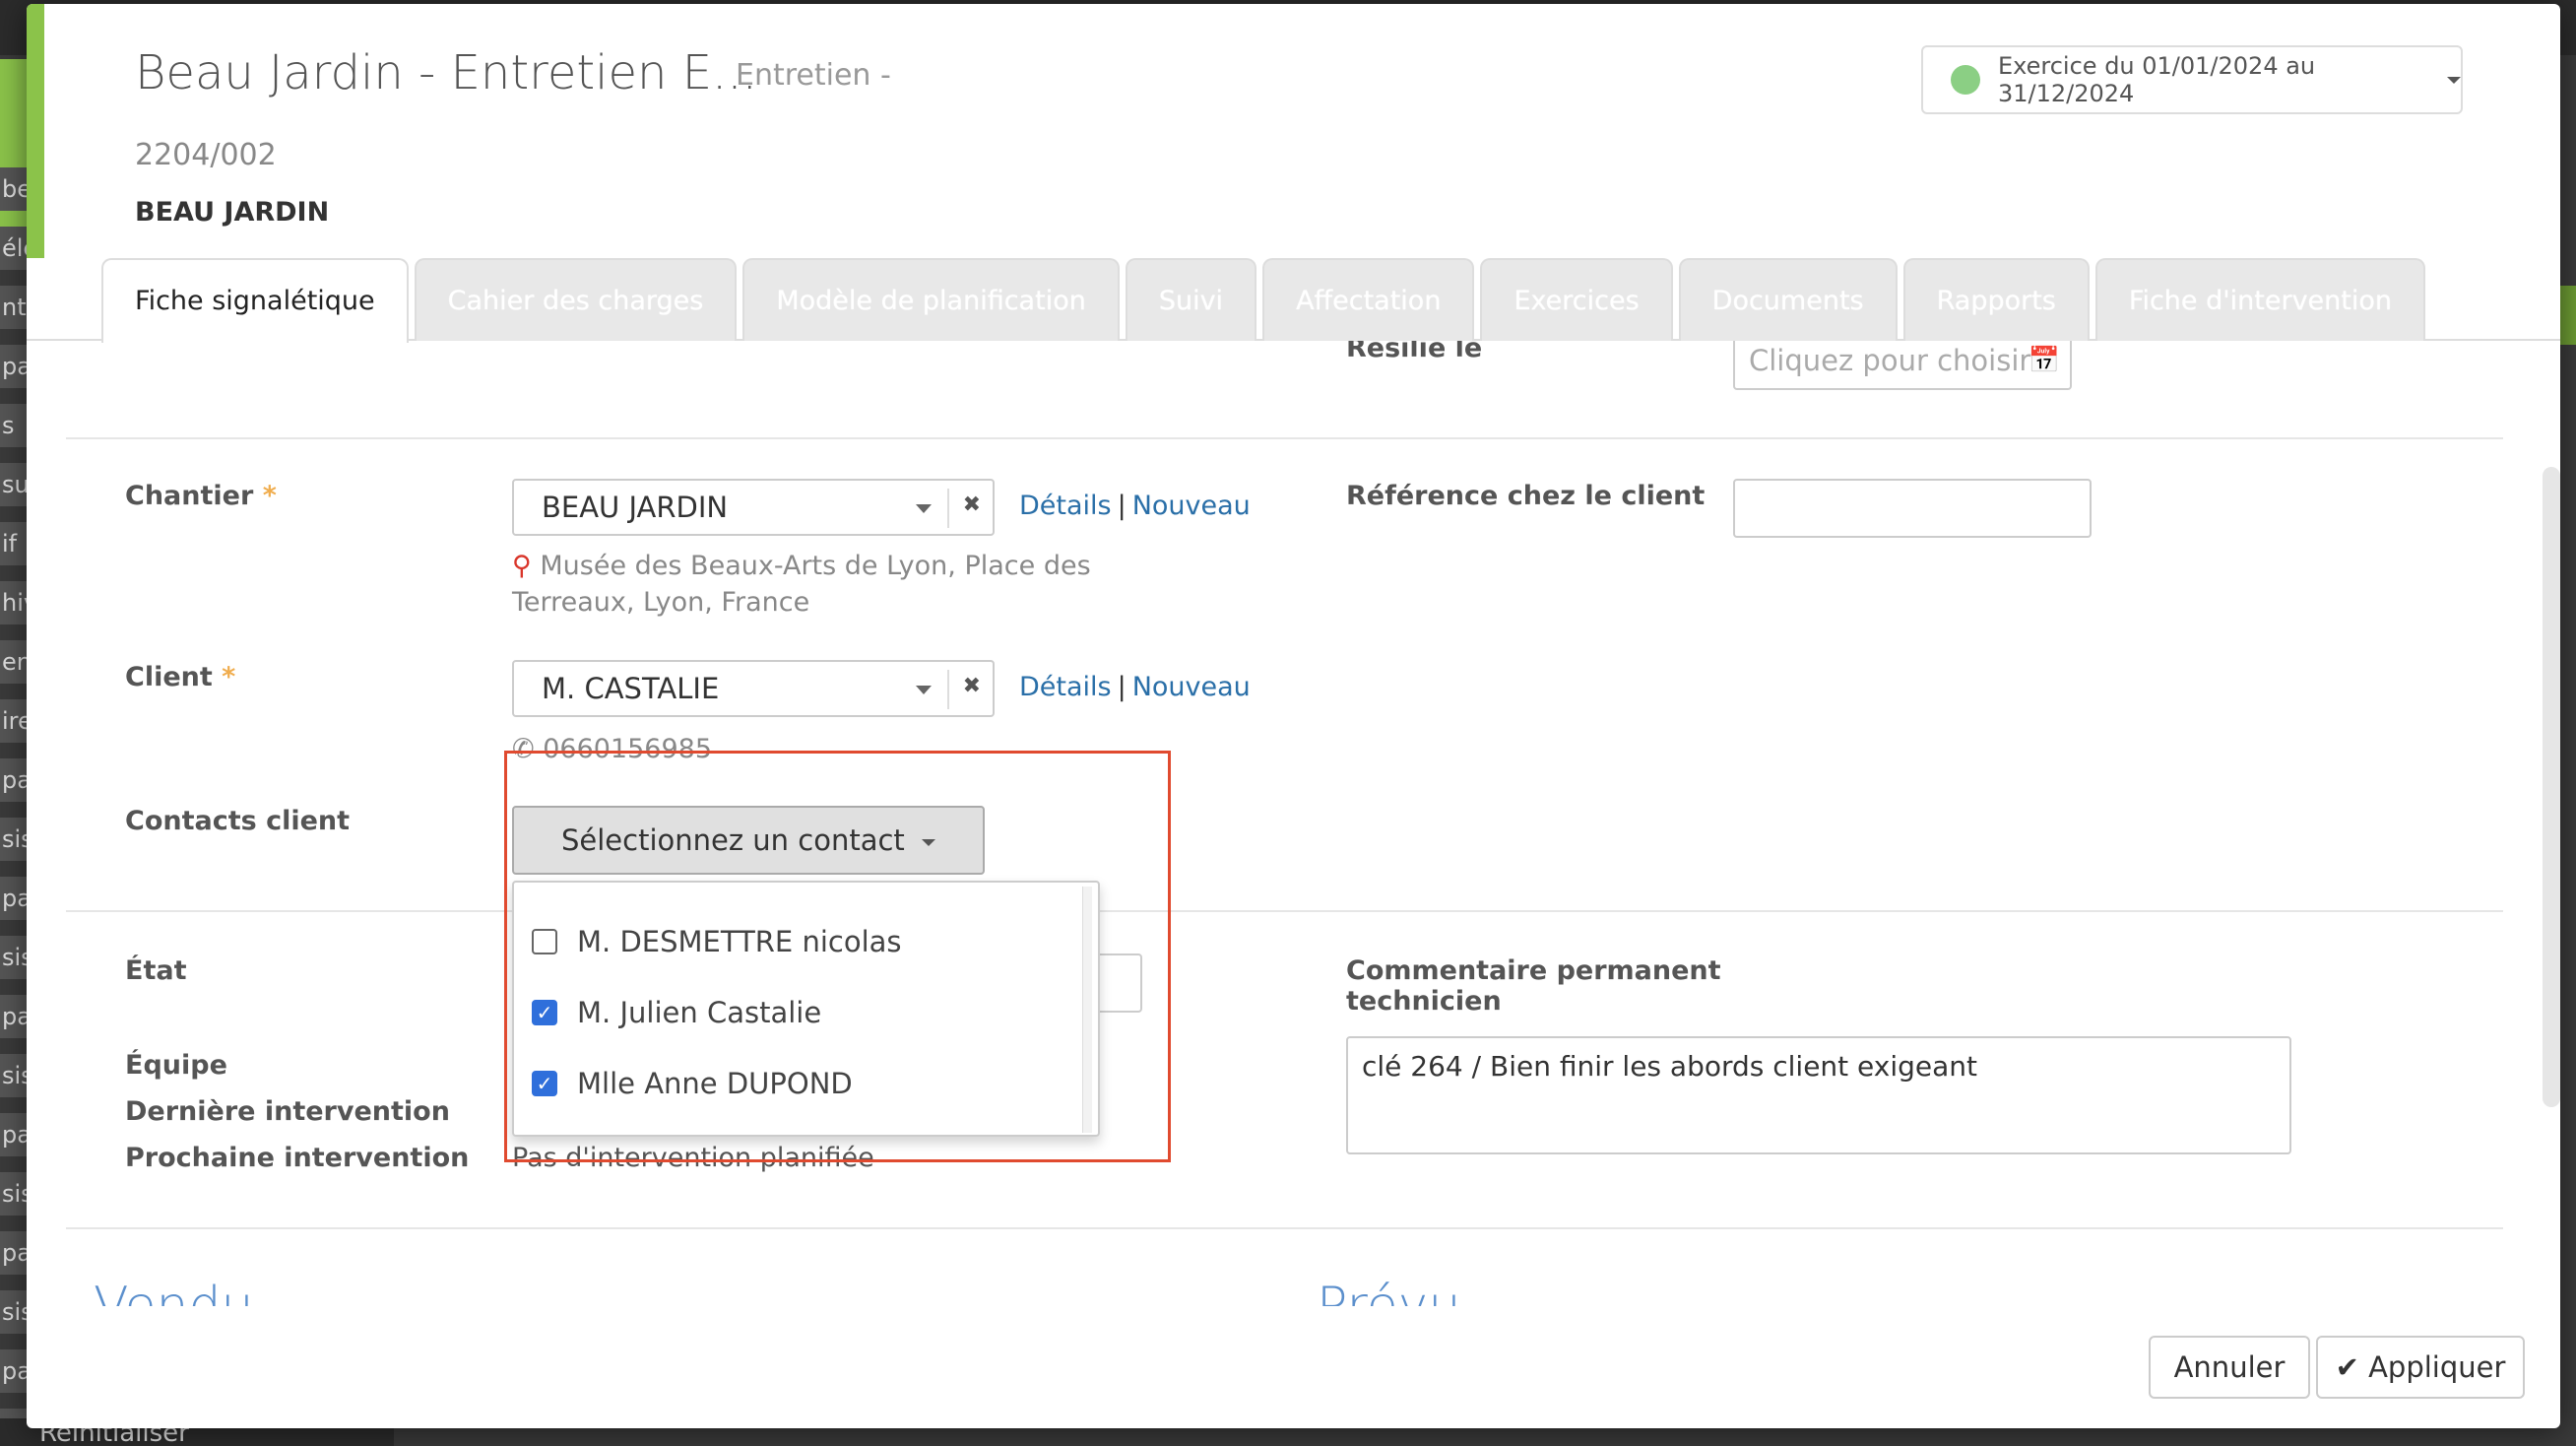  Describe the element at coordinates (174, 1291) in the screenshot. I see `section-title-vendu: Vendu` at that location.